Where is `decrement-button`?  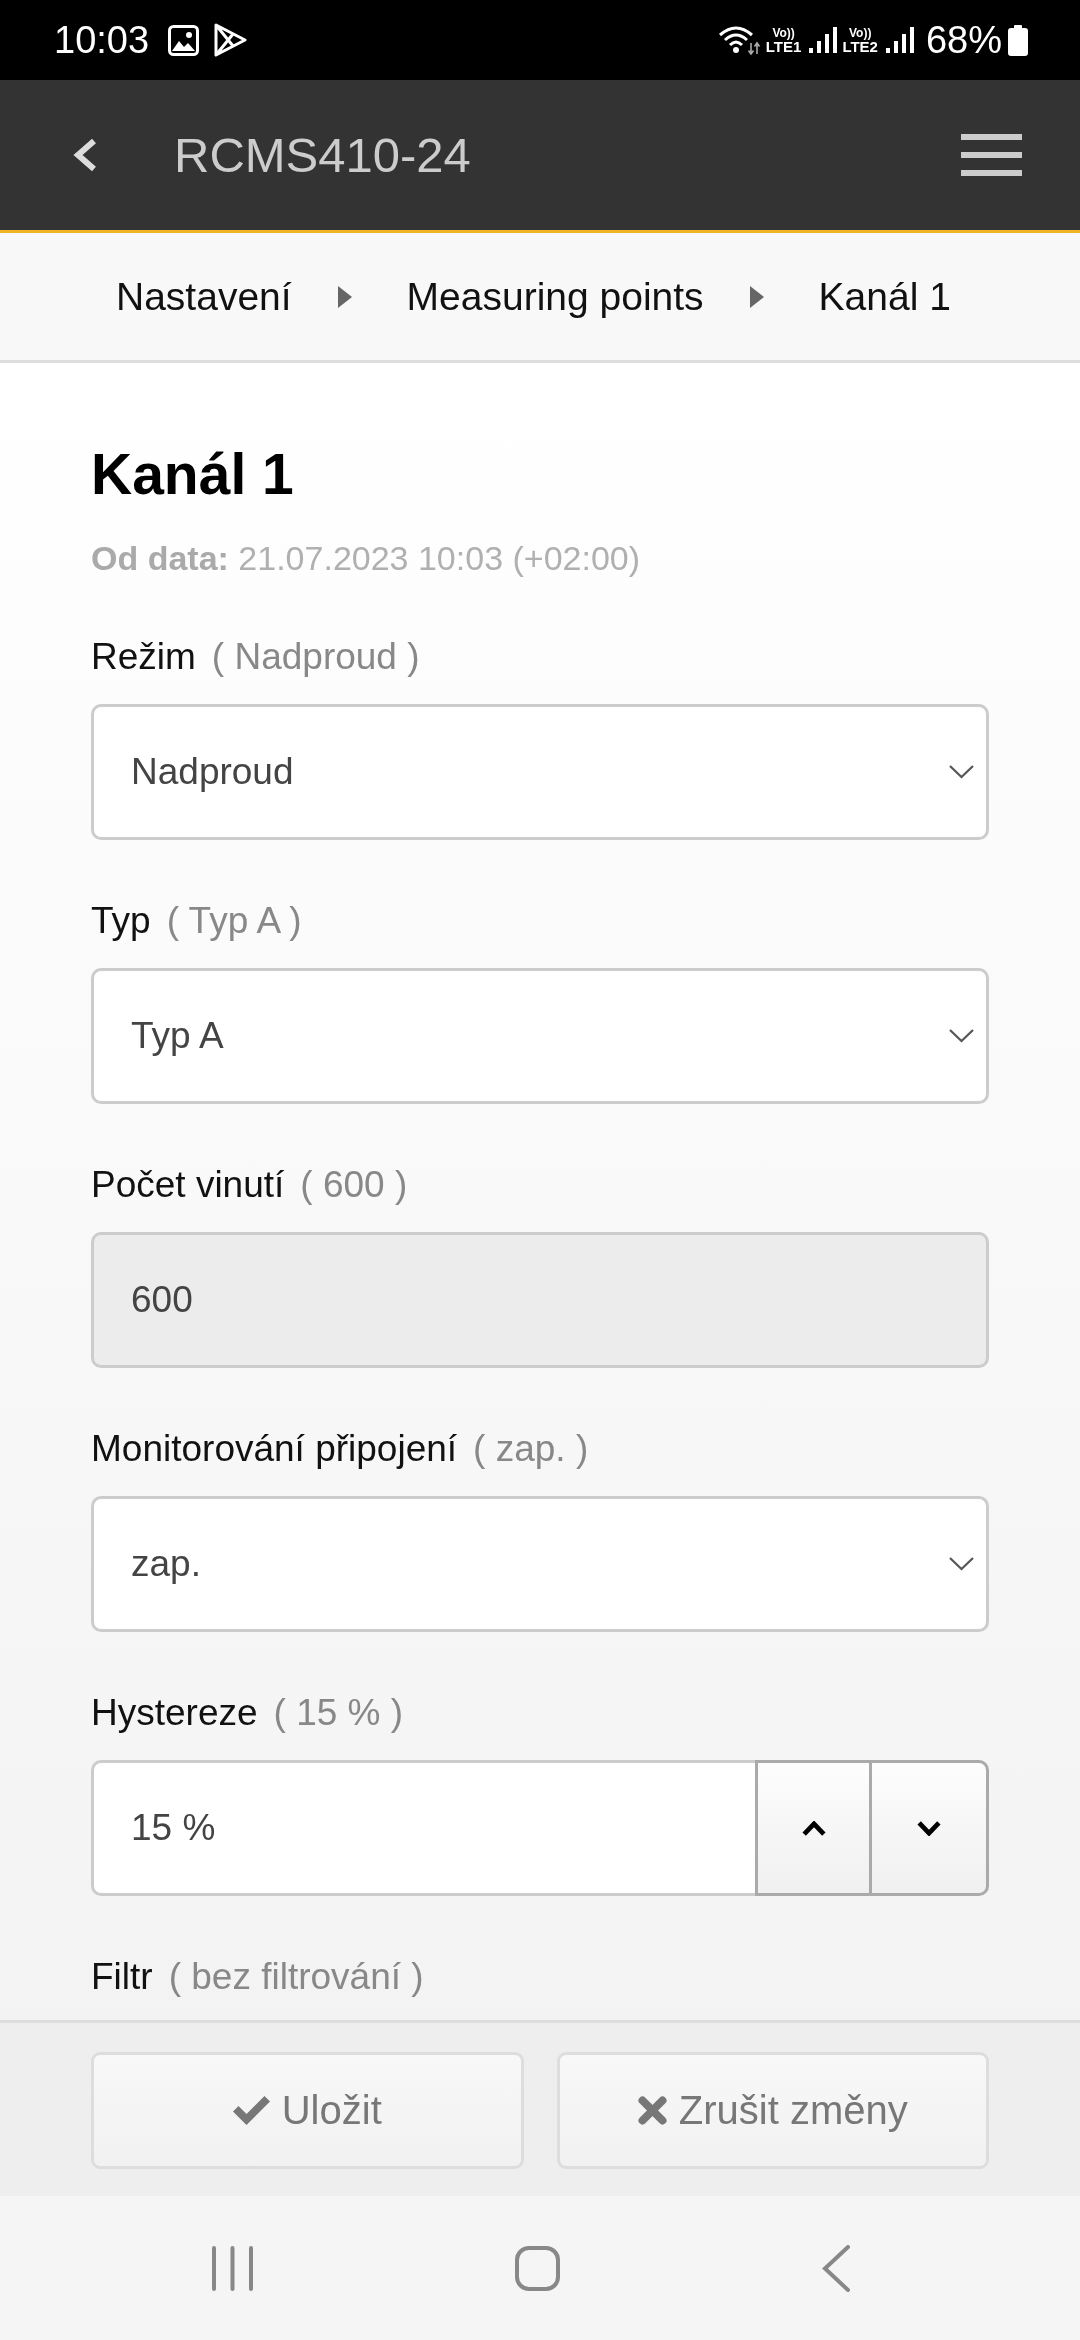 decrement-button is located at coordinates (930, 1828).